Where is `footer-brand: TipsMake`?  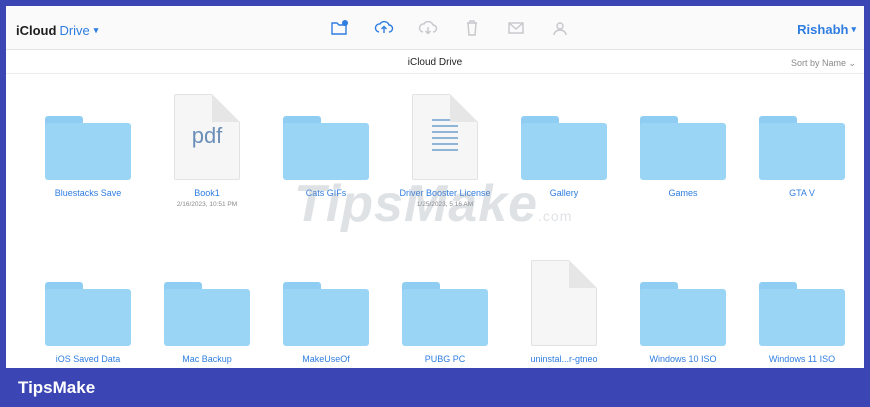 footer-brand: TipsMake is located at coordinates (57, 387).